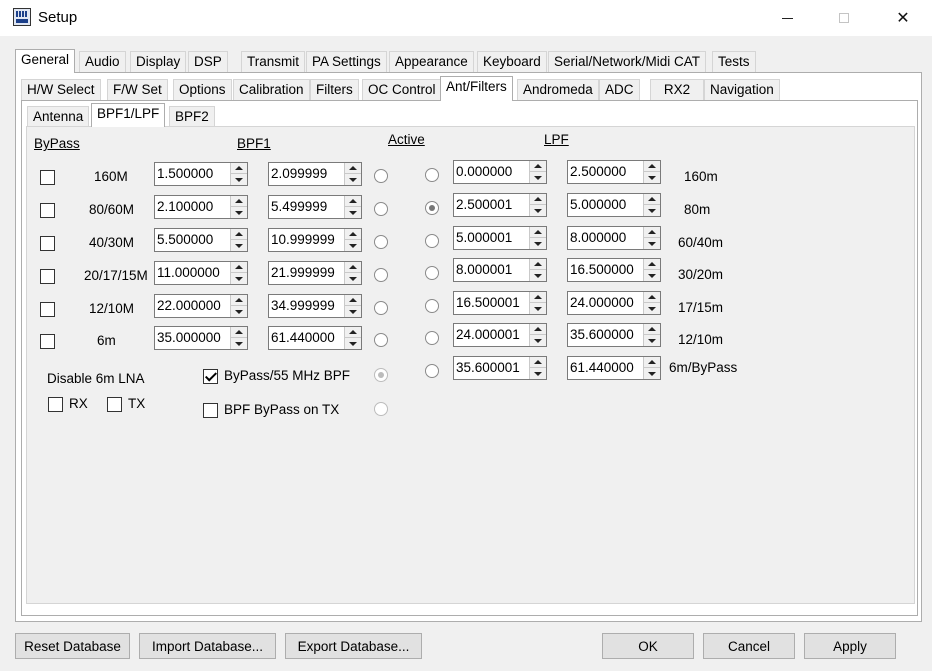 This screenshot has width=932, height=671. I want to click on tab-tests: Tests, so click(734, 62).